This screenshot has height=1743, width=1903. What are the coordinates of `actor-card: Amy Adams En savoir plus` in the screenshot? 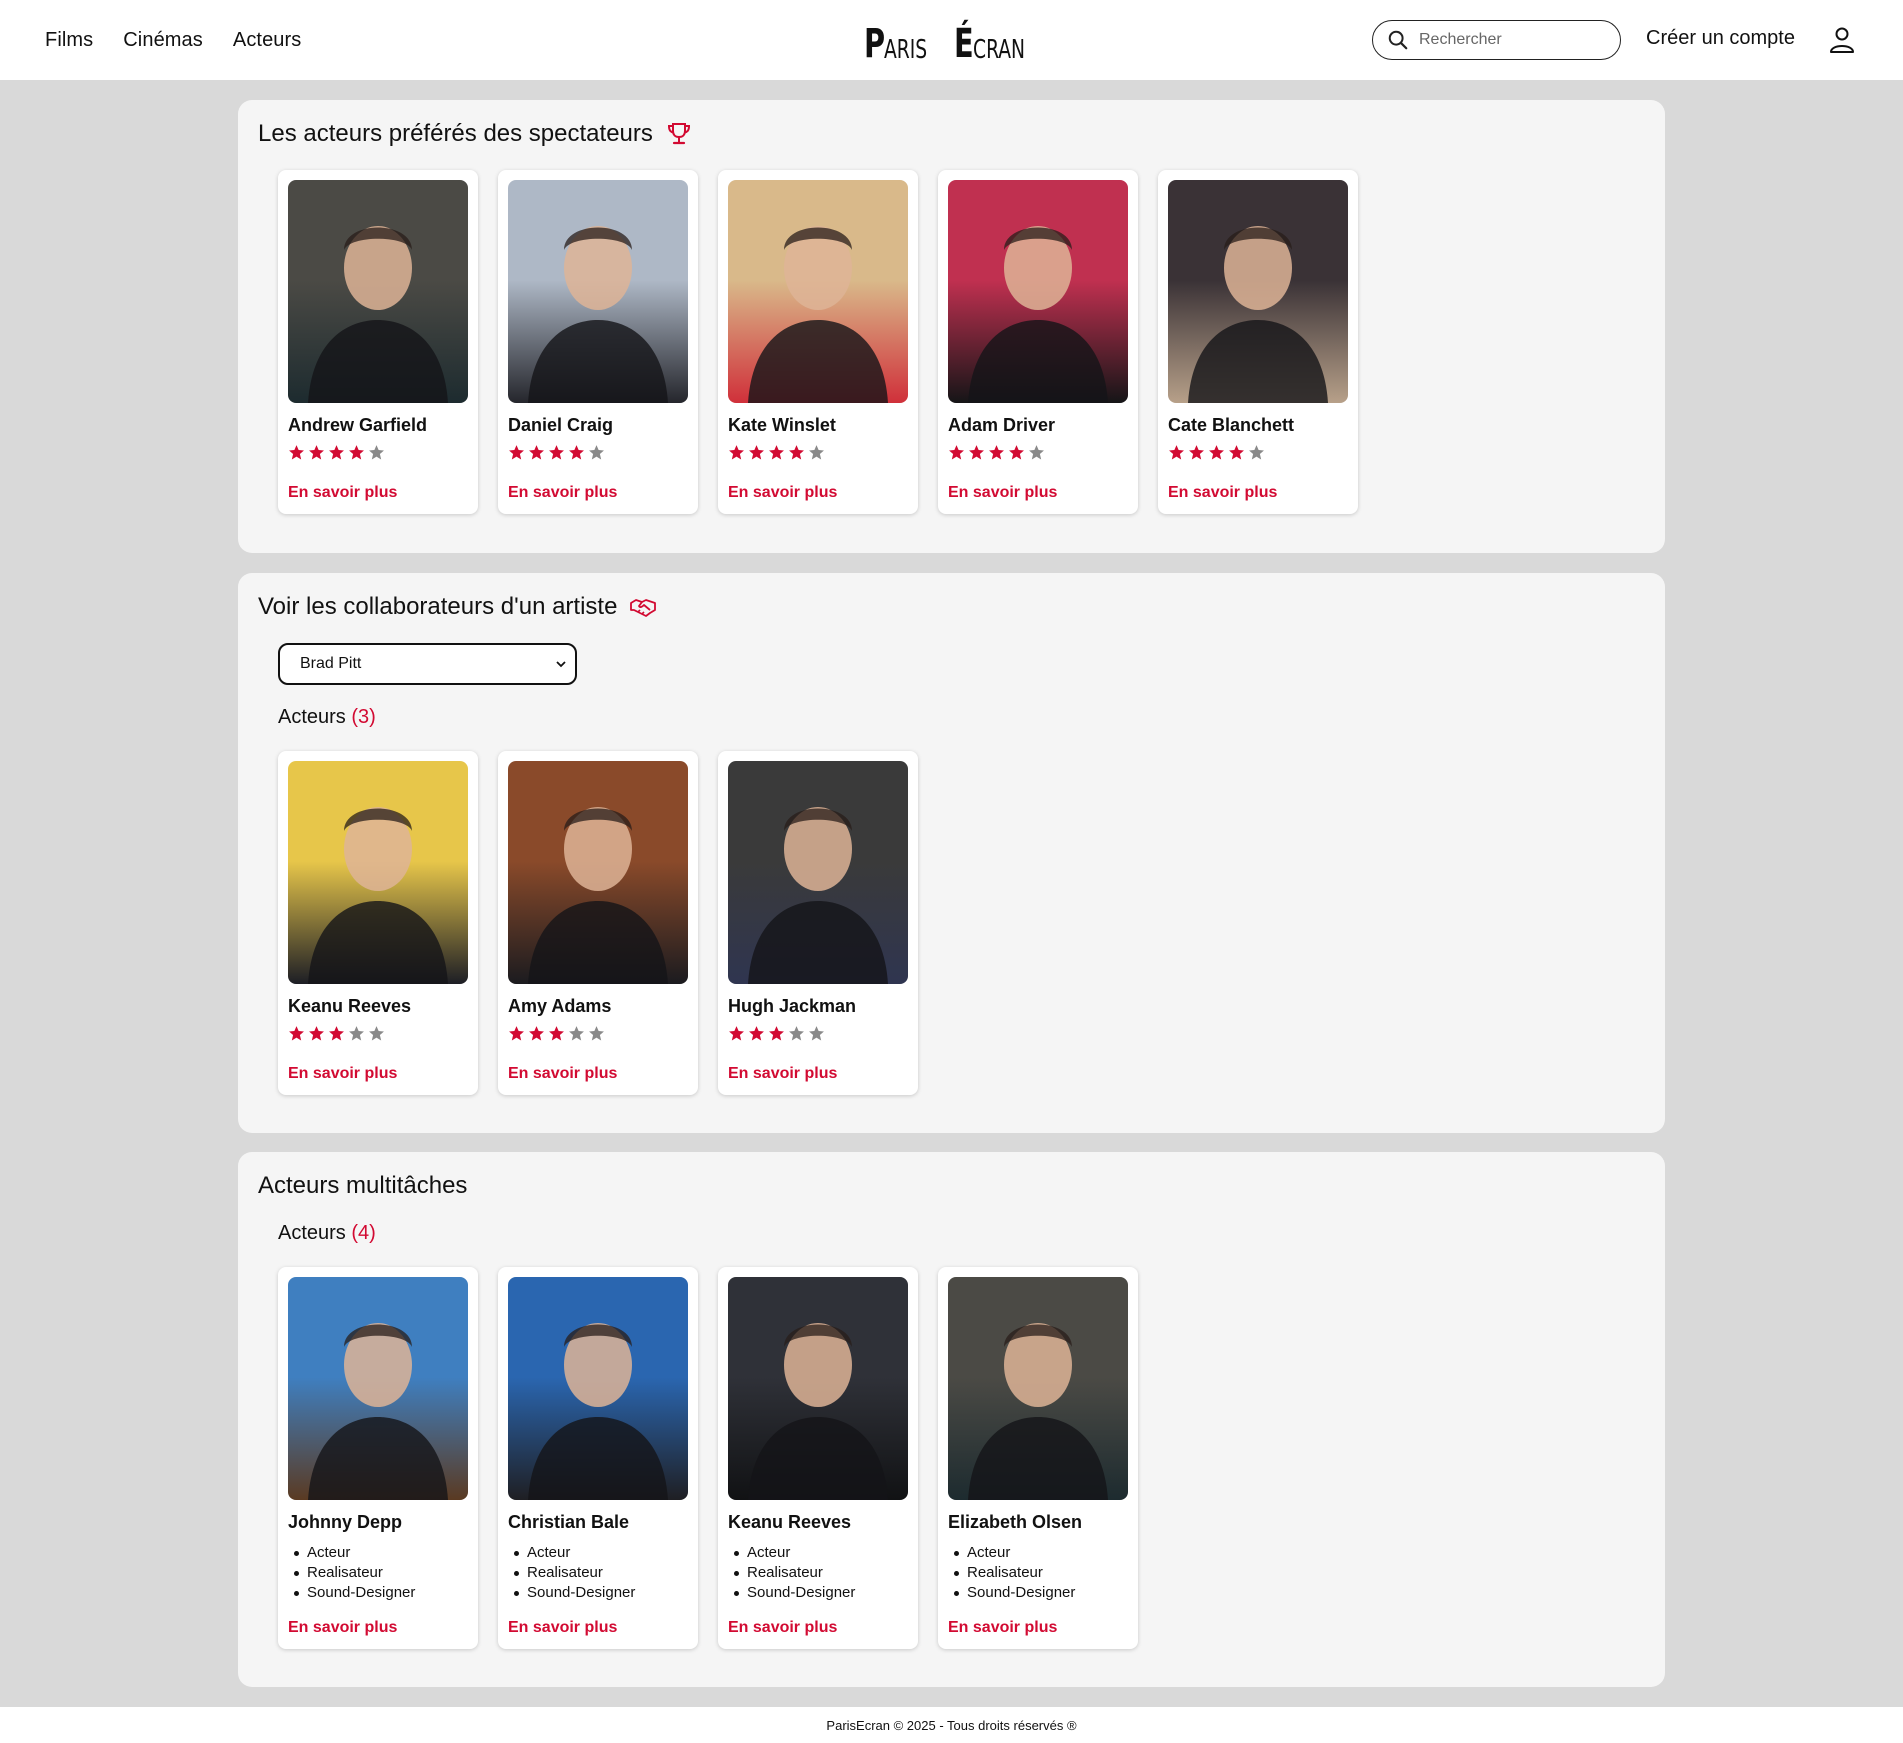 It's located at (598, 923).